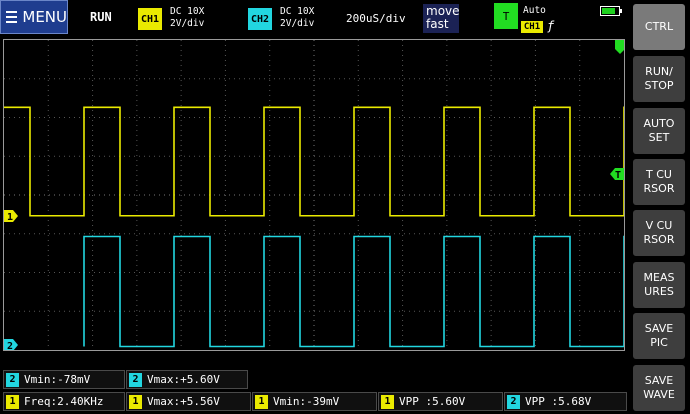 Image resolution: width=690 pixels, height=414 pixels. I want to click on measurement-item: 2 Vmax:+5.60V, so click(187, 379).